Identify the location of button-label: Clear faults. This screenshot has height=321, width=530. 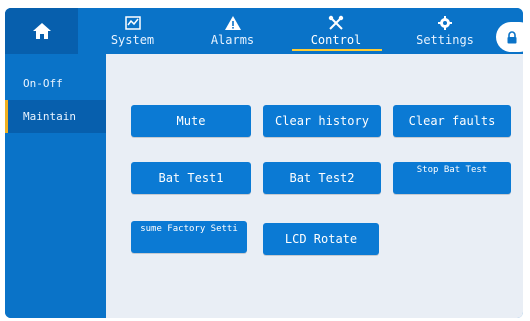
(452, 121).